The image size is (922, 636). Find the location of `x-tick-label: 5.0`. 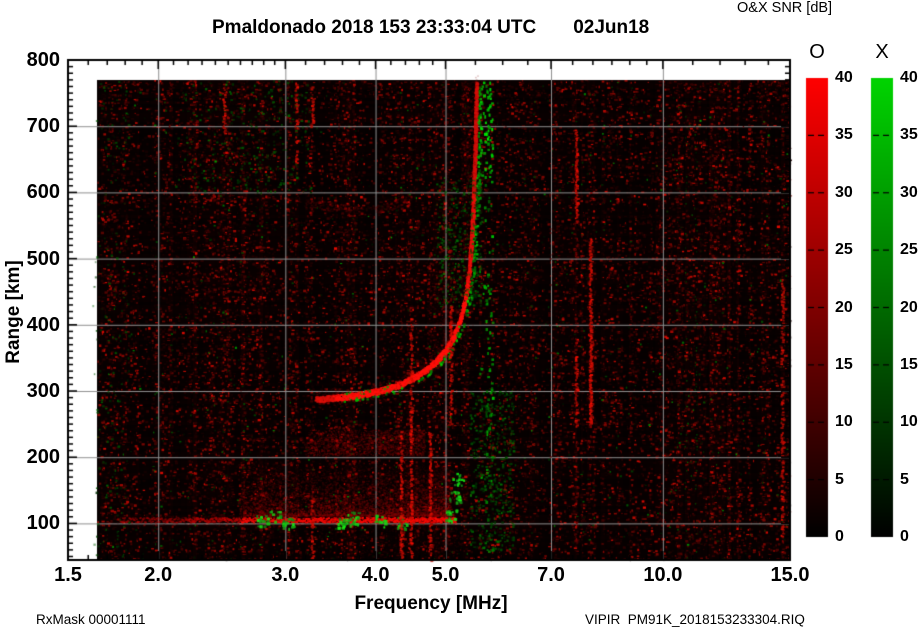

x-tick-label: 5.0 is located at coordinates (445, 575).